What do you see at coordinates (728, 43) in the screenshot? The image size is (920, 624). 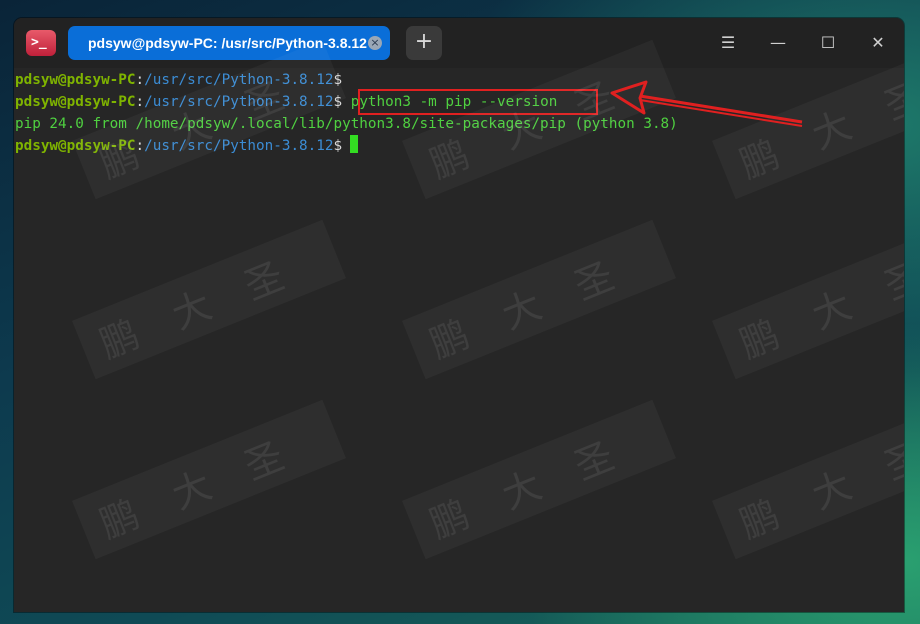 I see `menu-icon: ☰` at bounding box center [728, 43].